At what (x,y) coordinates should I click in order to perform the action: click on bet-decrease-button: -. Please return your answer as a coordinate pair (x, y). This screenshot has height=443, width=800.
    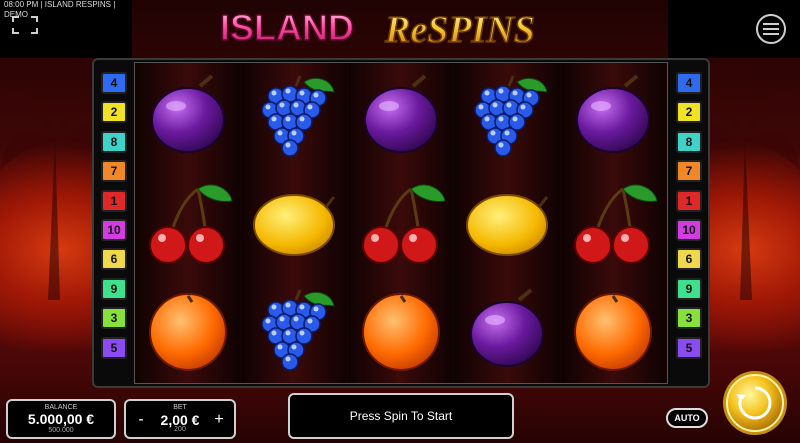
    Looking at the image, I should click on (141, 420).